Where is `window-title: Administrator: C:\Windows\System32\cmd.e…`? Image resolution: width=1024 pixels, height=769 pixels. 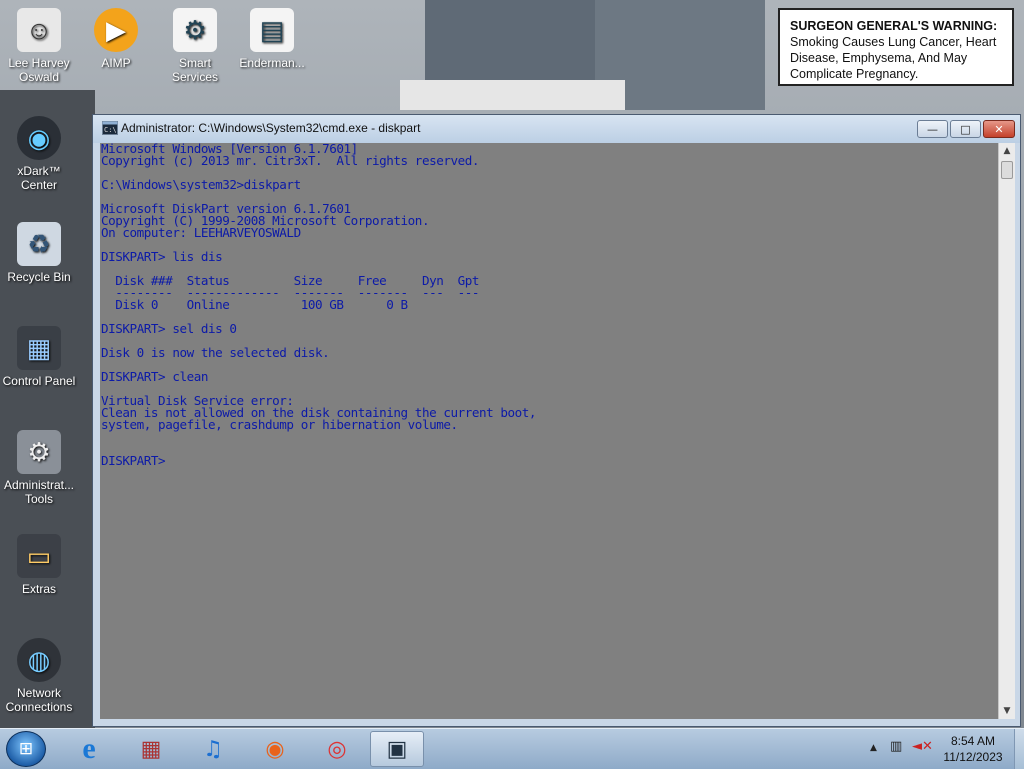
window-title: Administrator: C:\Windows\System32\cmd.e… is located at coordinates (271, 128).